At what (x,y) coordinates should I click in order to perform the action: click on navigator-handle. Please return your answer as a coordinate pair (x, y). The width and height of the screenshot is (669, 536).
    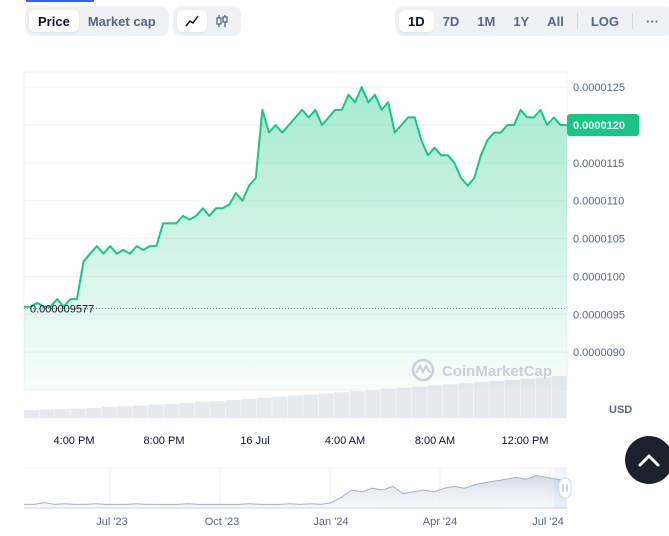
    Looking at the image, I should click on (565, 488).